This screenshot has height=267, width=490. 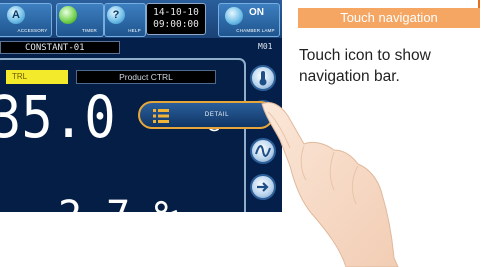 What do you see at coordinates (479, 4) in the screenshot?
I see `callout-leader-line` at bounding box center [479, 4].